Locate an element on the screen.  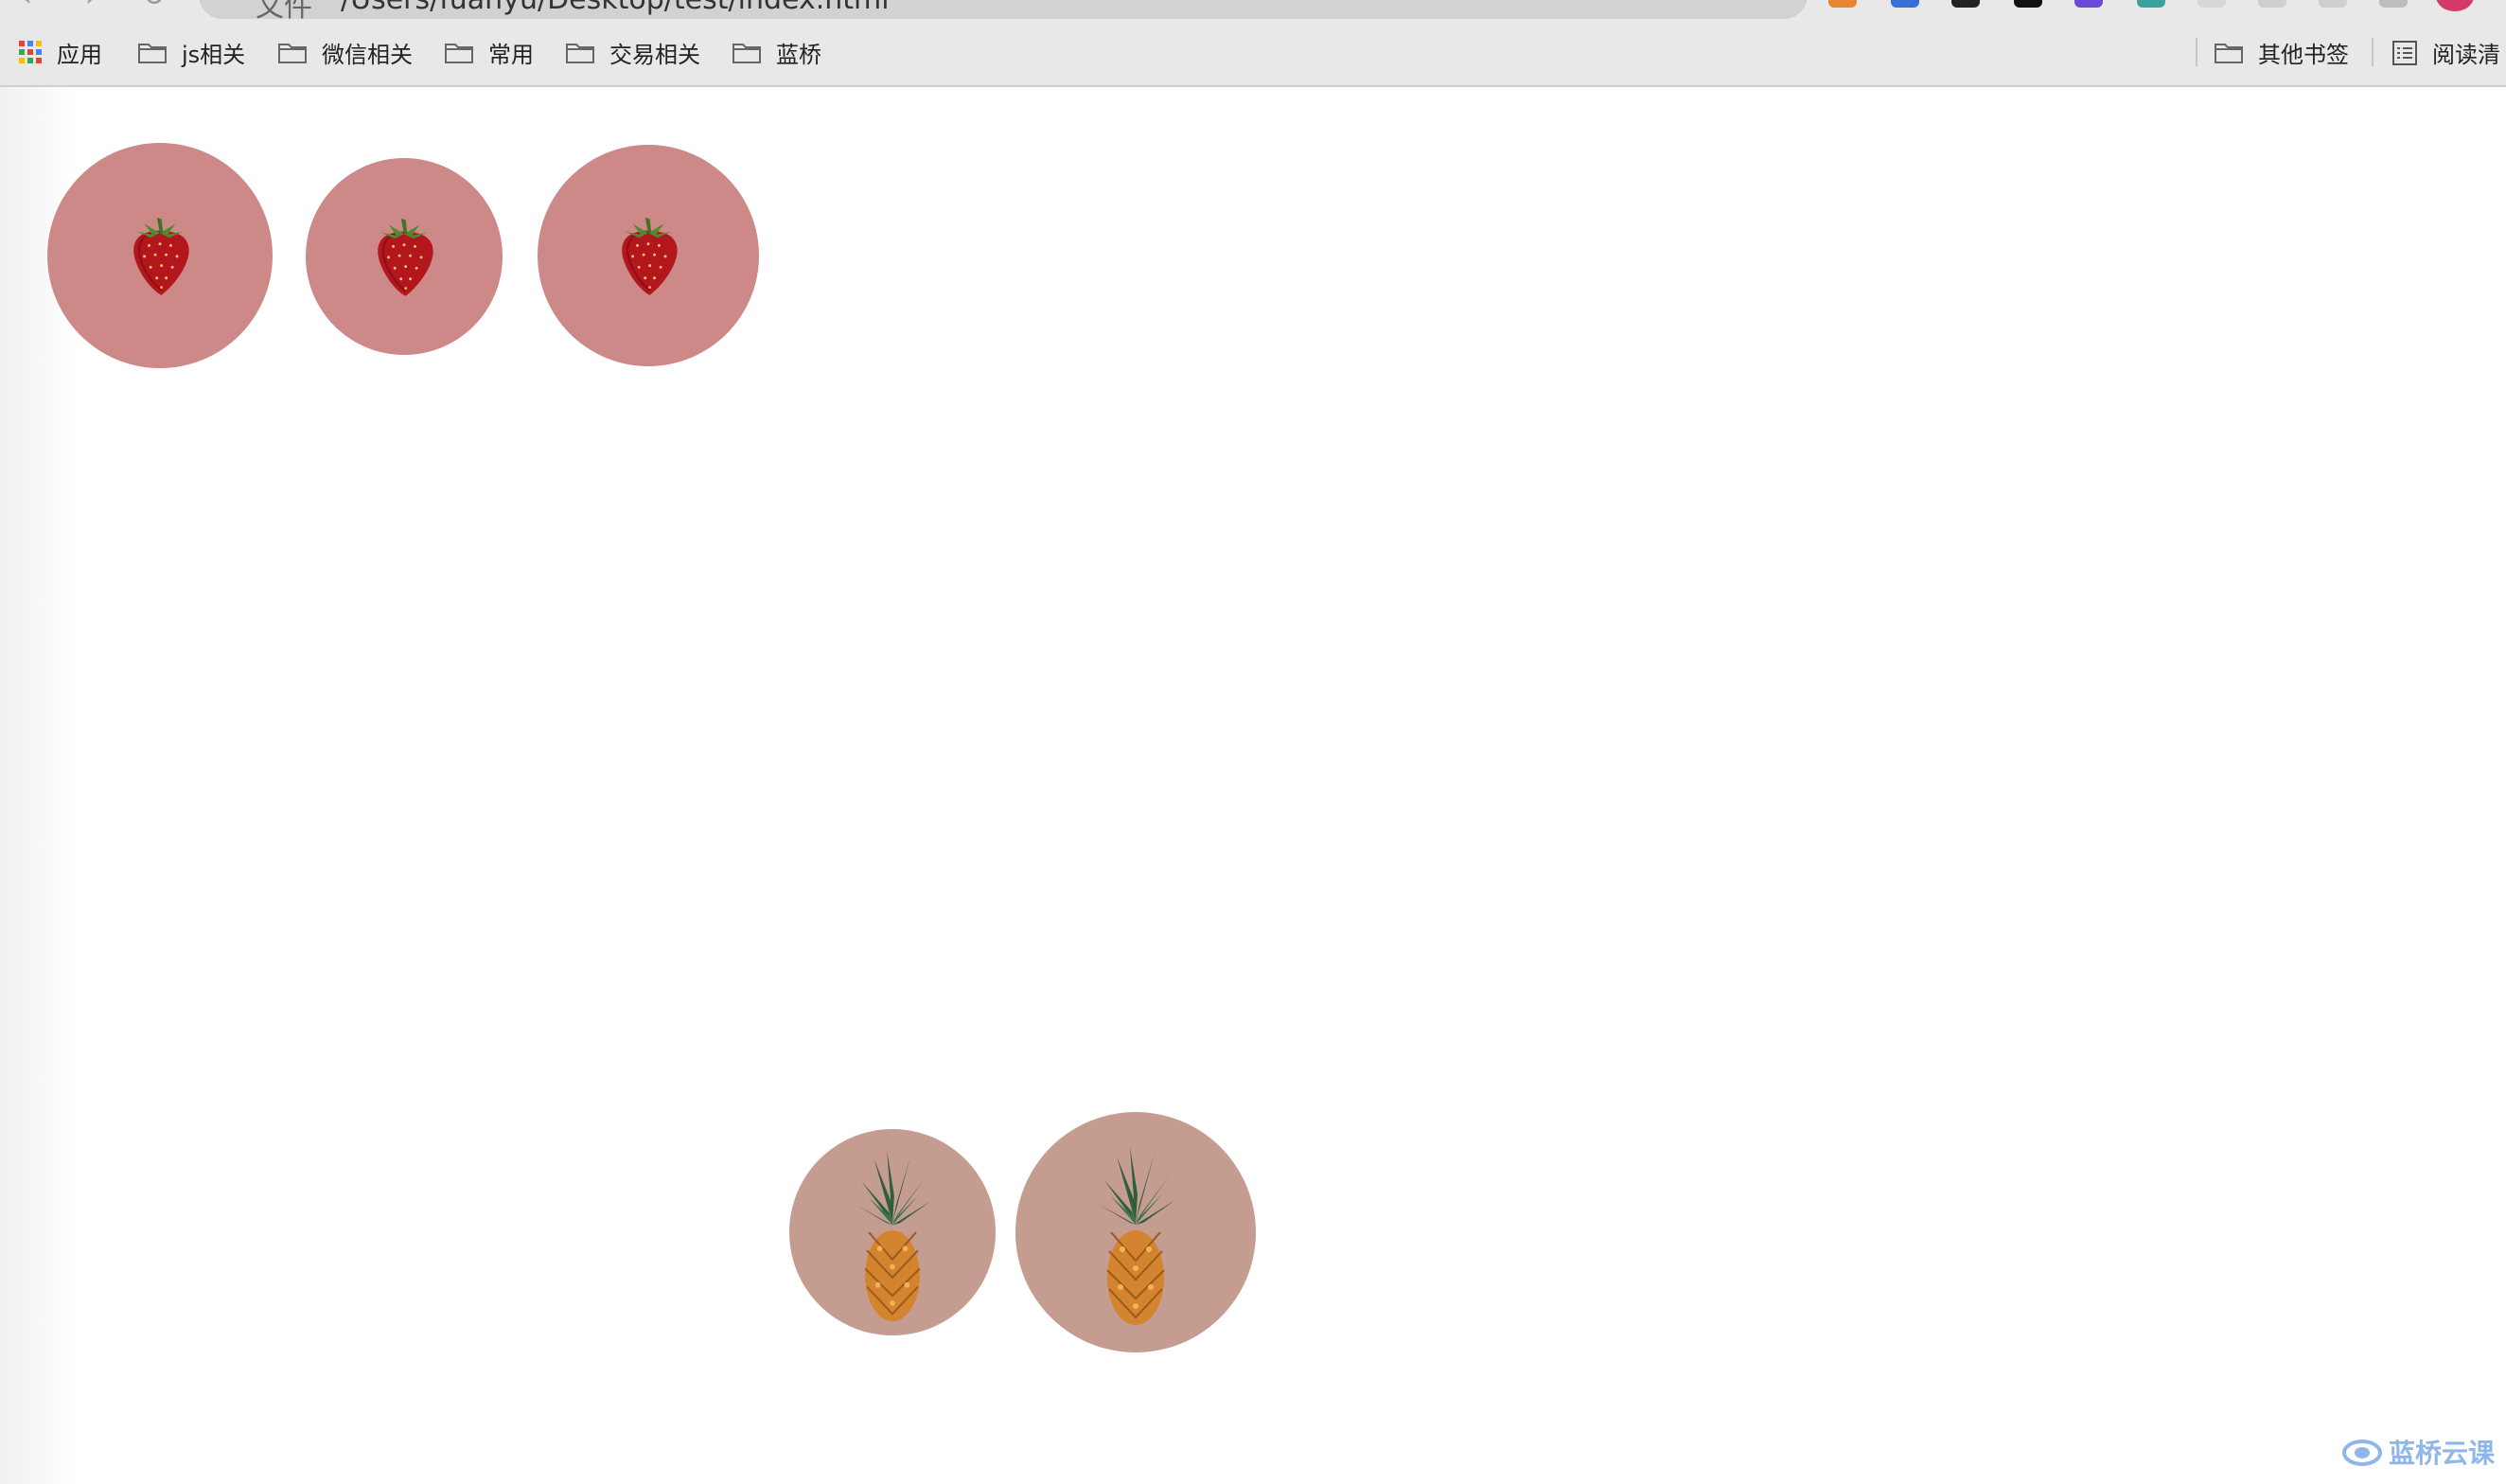
bookmark-folder: js相关 is located at coordinates (192, 52).